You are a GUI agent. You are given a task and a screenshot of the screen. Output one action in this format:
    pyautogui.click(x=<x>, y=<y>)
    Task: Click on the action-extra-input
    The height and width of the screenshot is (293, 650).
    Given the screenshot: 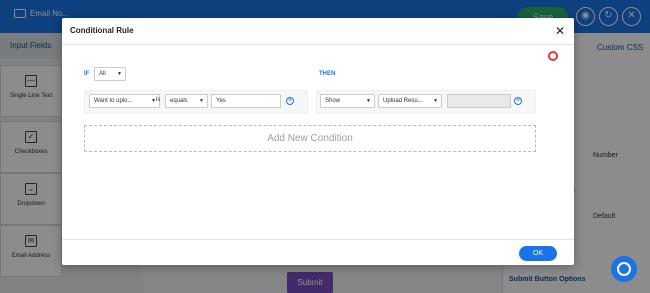 What is the action you would take?
    pyautogui.click(x=479, y=101)
    